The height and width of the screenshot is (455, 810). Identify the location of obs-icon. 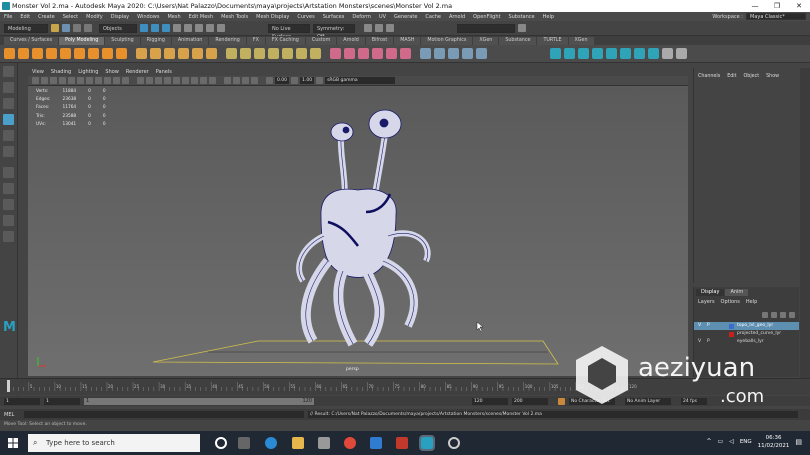
(454, 443).